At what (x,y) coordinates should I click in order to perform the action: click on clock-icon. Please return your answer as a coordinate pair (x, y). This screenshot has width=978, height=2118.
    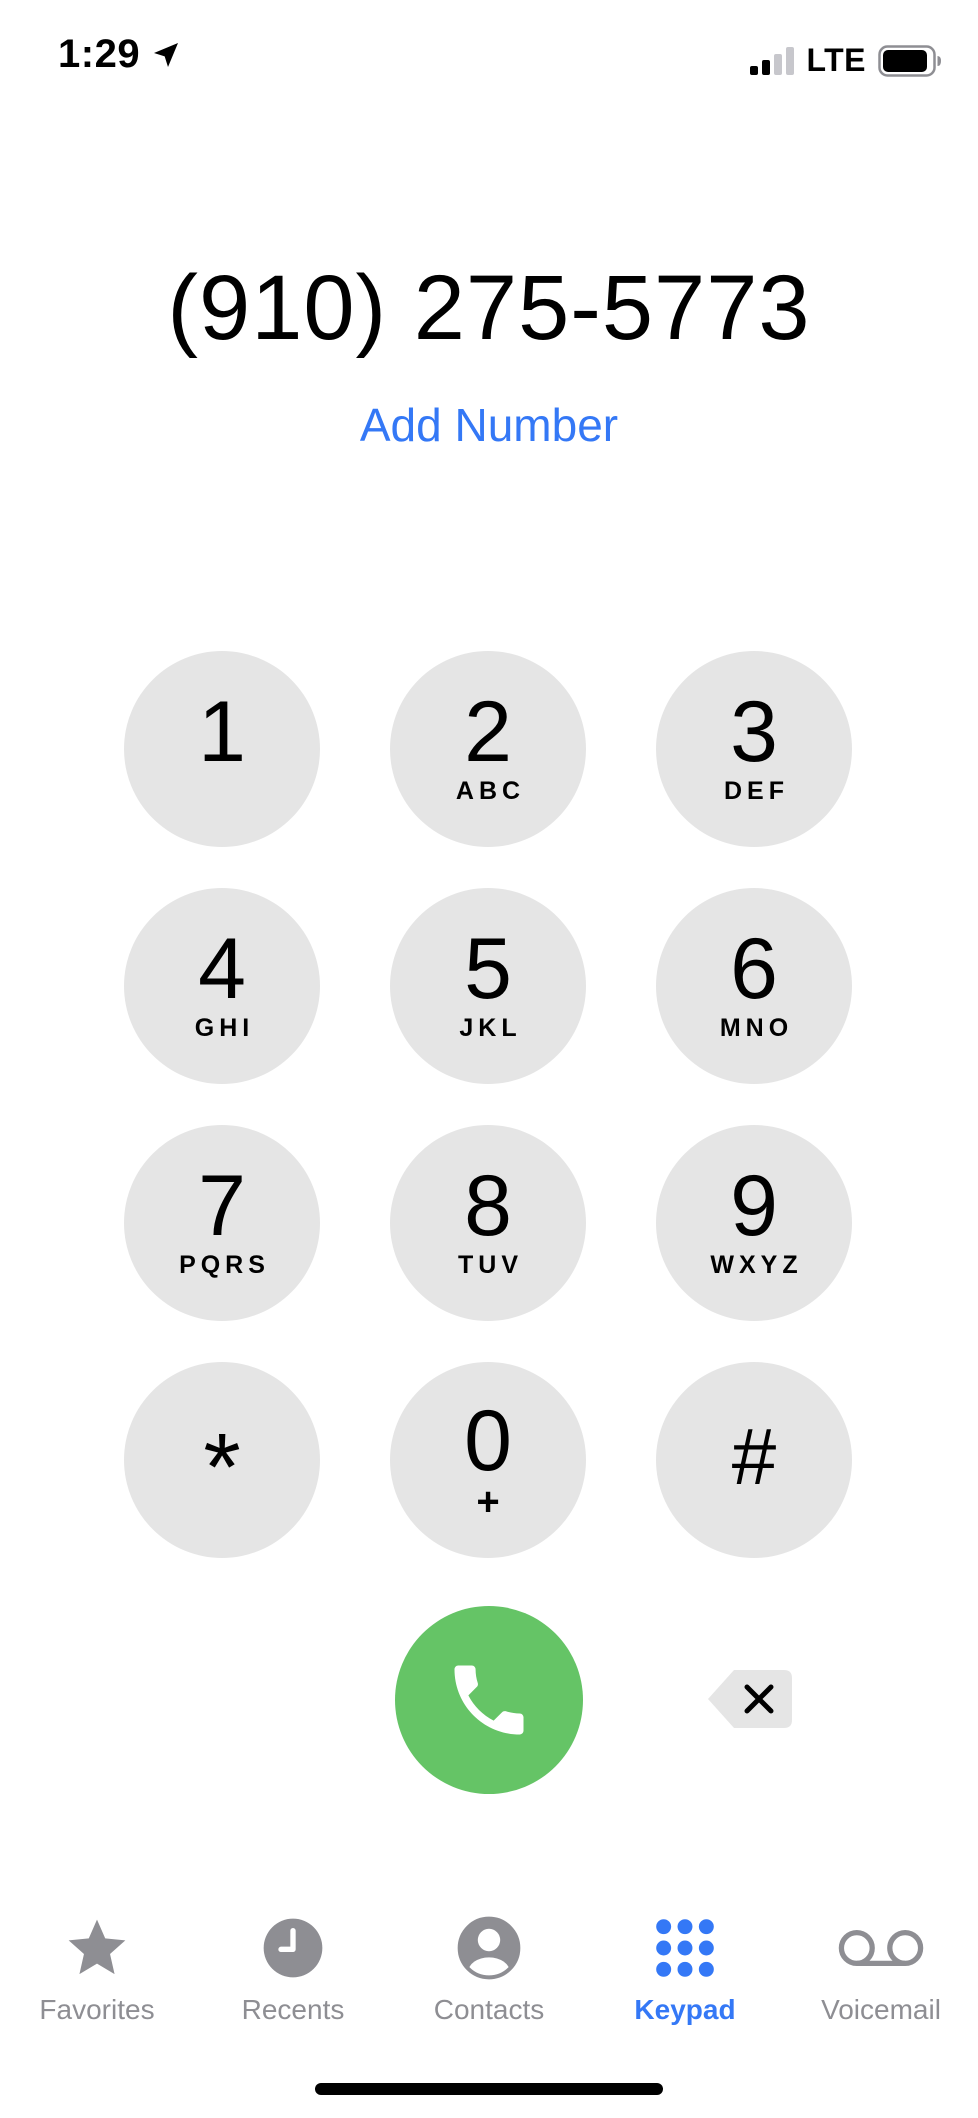
    Looking at the image, I should click on (293, 1948).